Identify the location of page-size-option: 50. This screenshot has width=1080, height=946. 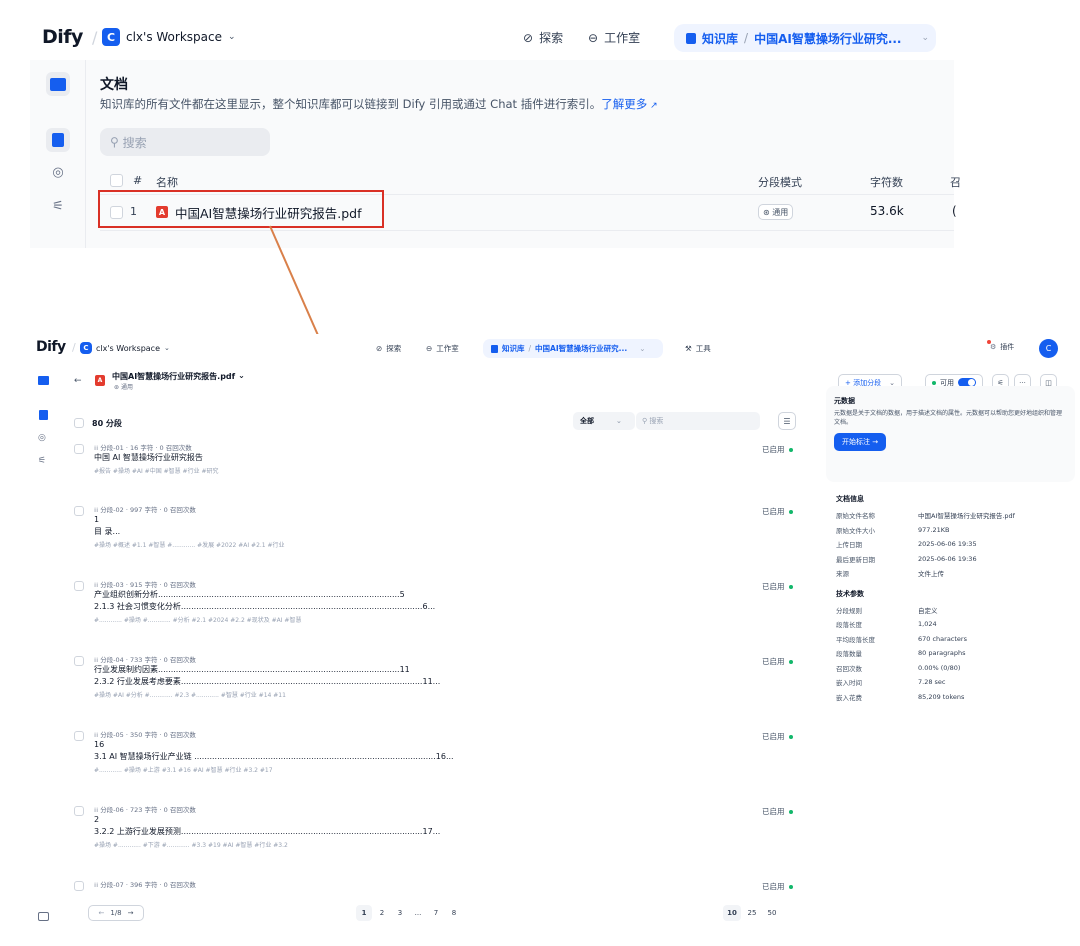
(772, 913).